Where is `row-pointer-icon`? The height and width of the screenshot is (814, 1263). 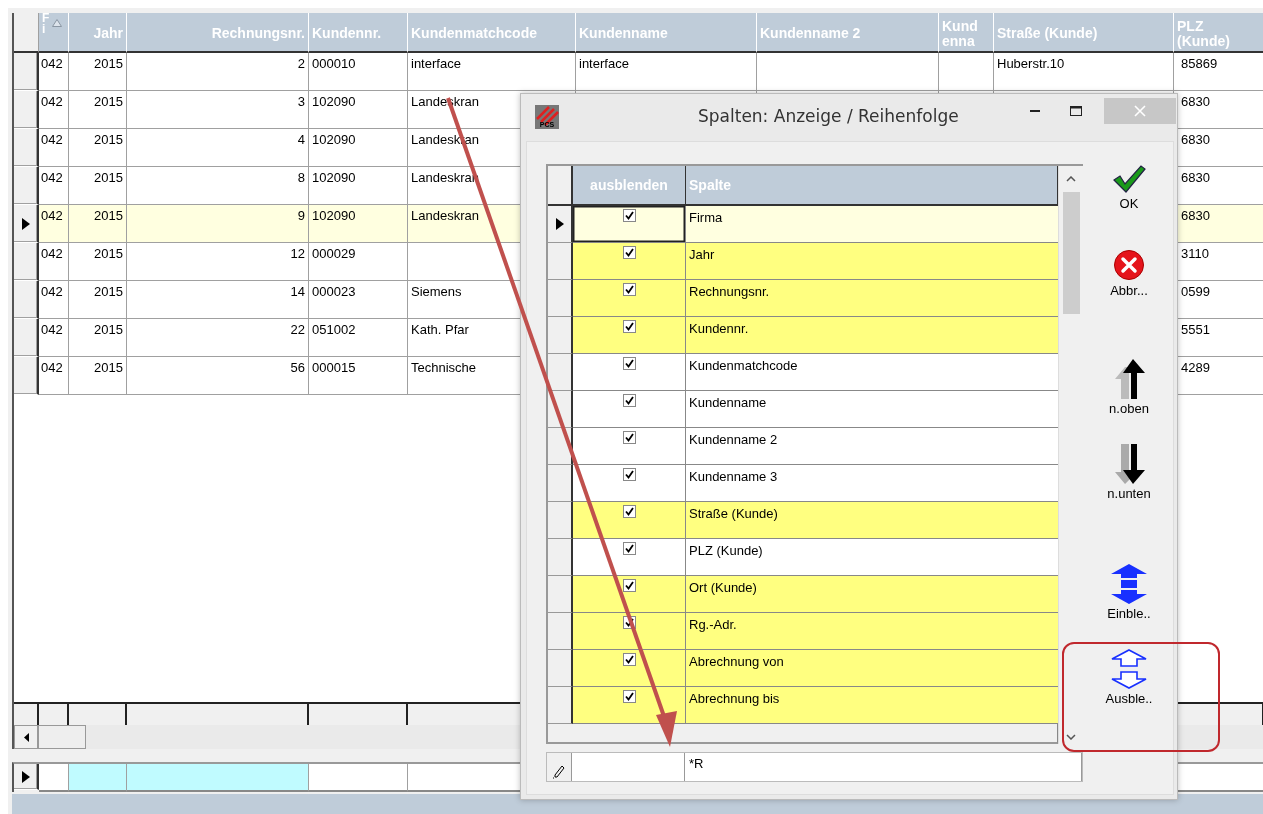 row-pointer-icon is located at coordinates (25, 776).